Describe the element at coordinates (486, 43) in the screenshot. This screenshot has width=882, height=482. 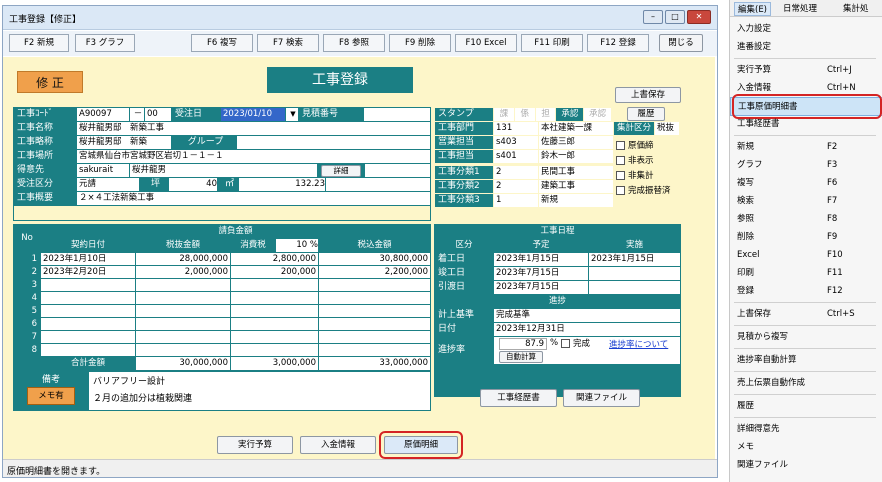
I see `fkey-button-7: F10 Excel` at that location.